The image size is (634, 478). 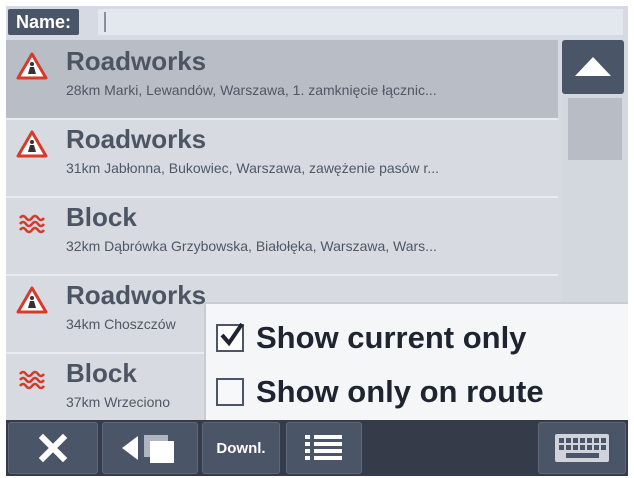 I want to click on bottom-toolbar: Downl., so click(x=317, y=448).